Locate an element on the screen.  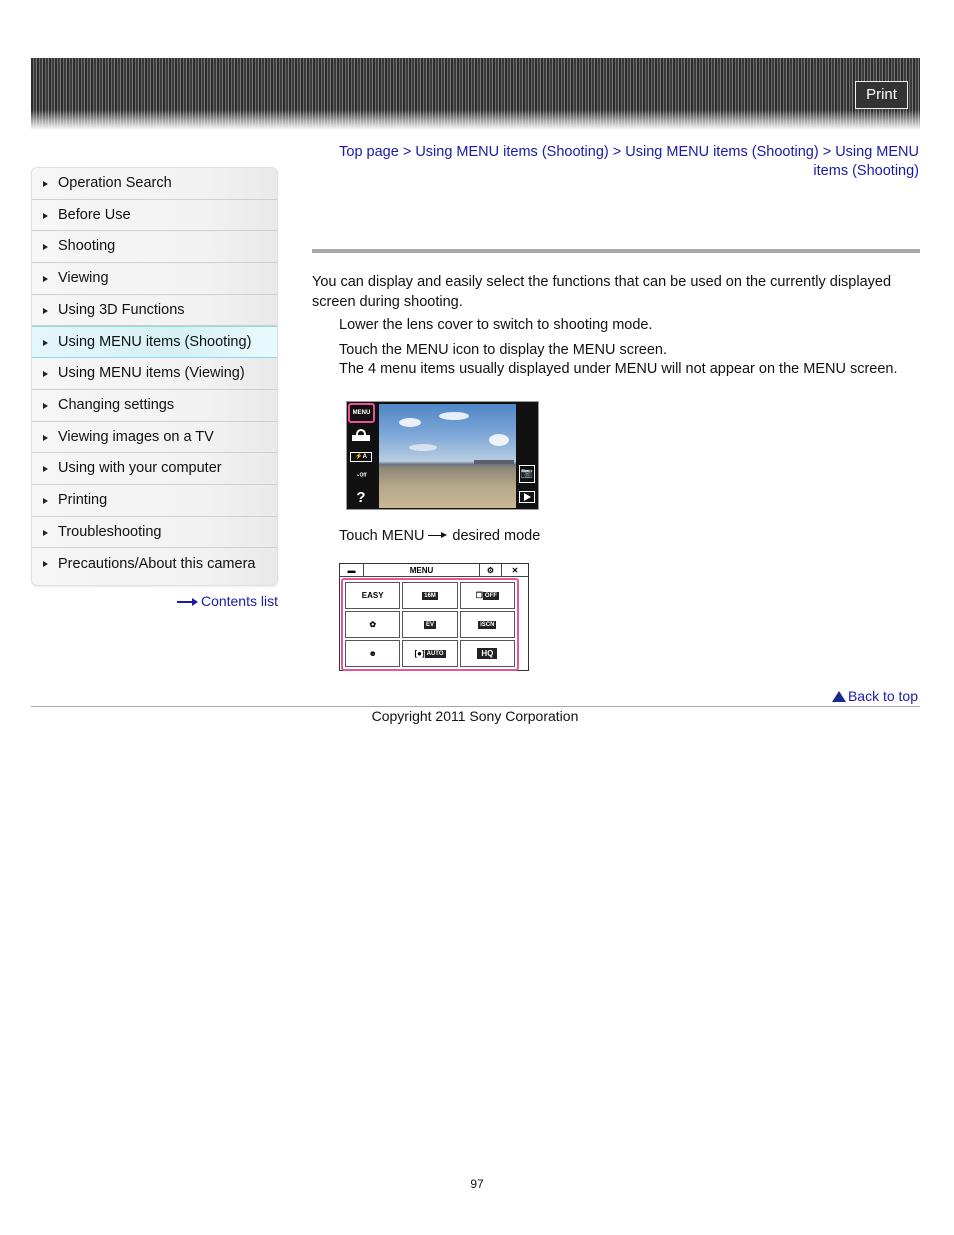
sidebar-item-label: Troubleshooting is located at coordinates (110, 531).